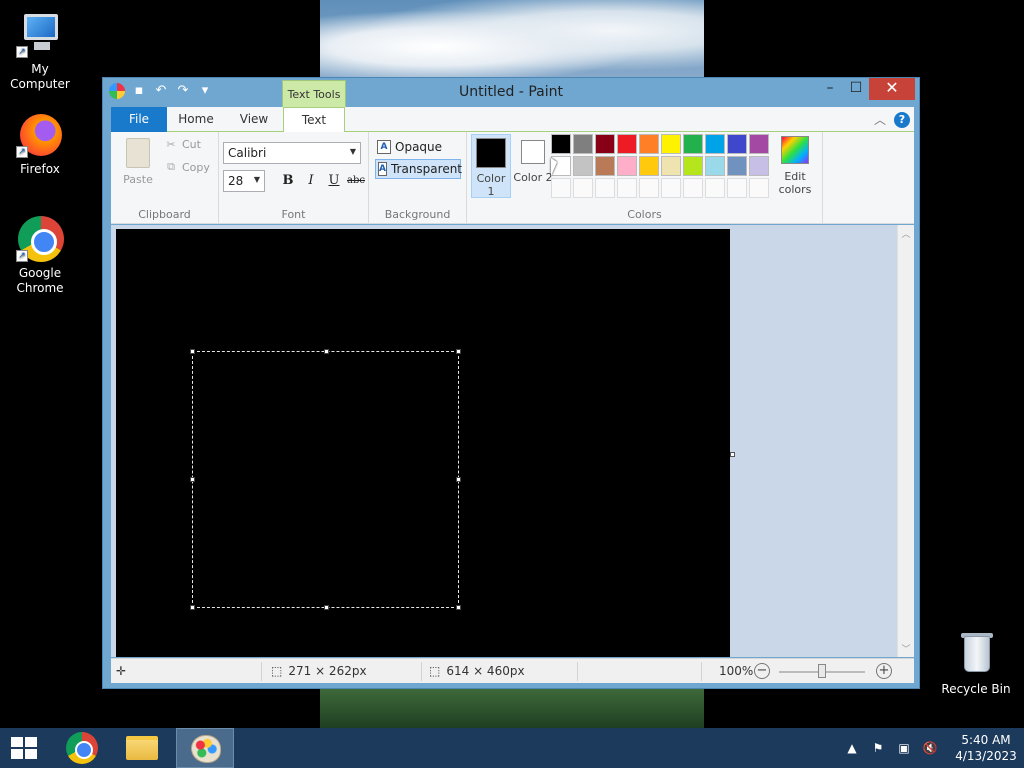  I want to click on transparent-icon: A, so click(382, 169).